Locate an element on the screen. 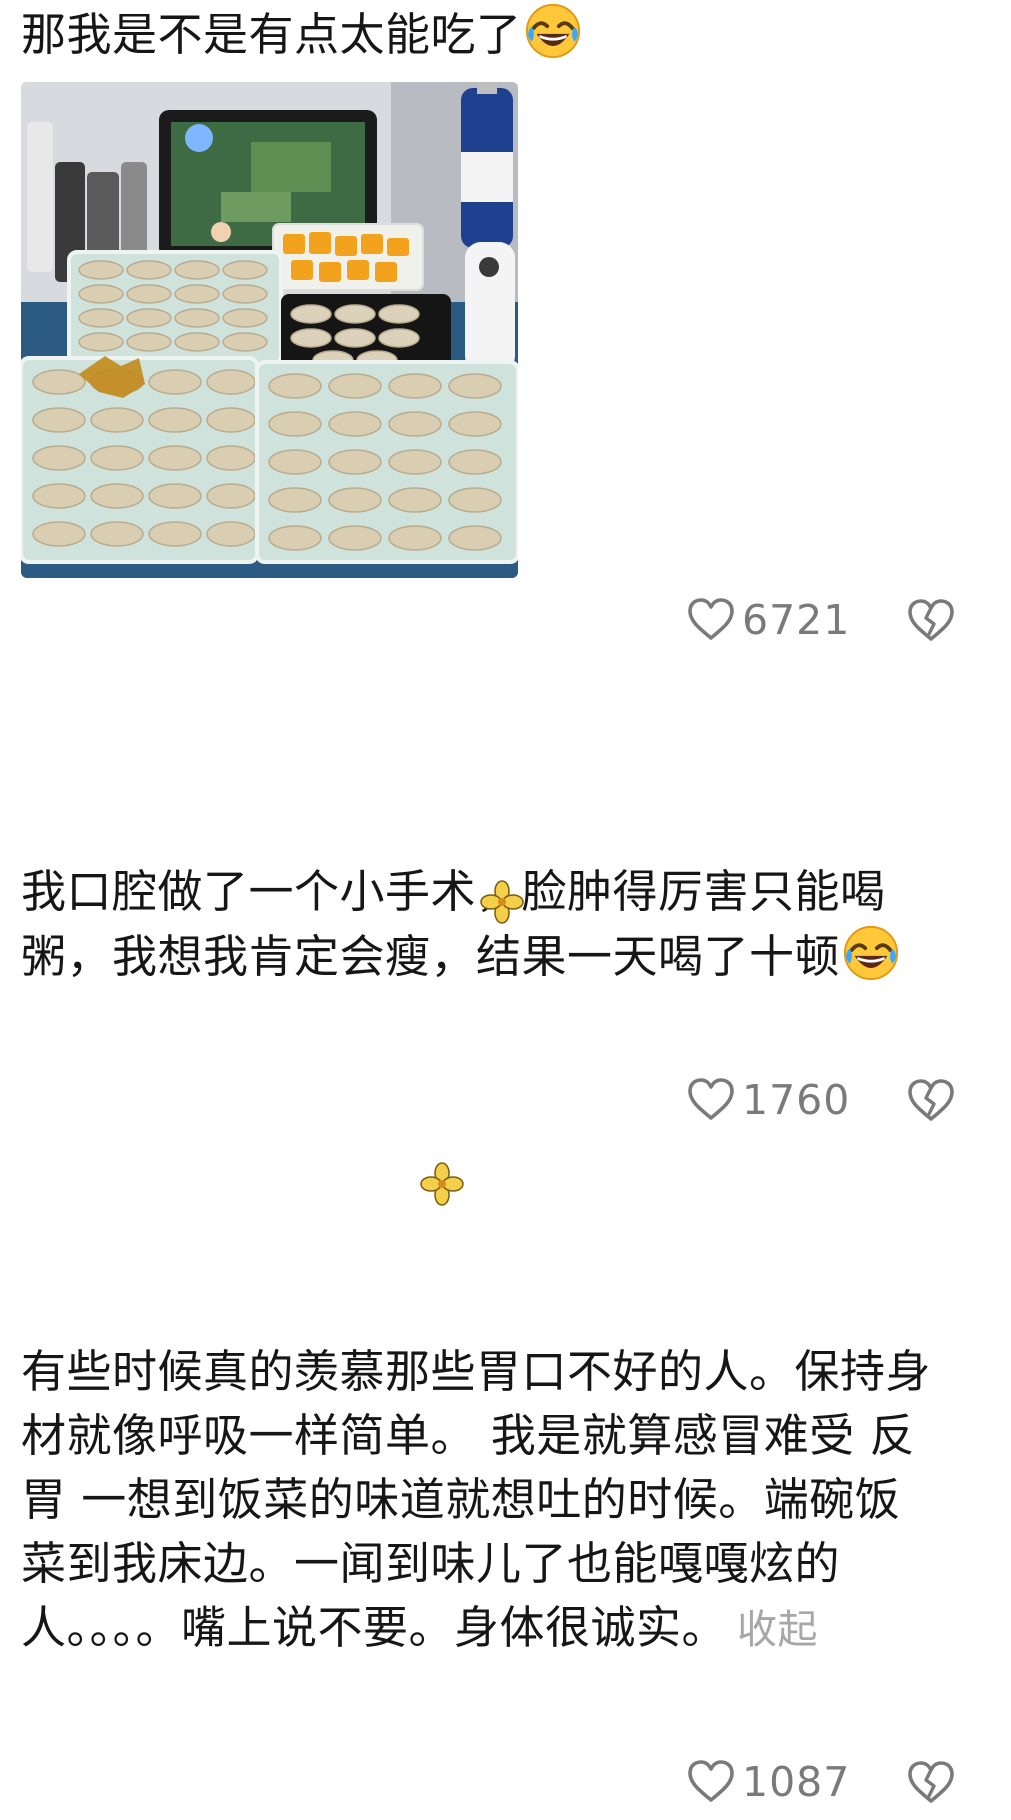  comment-text: 那我是不是有点太能吃了 is located at coordinates (481, 34).